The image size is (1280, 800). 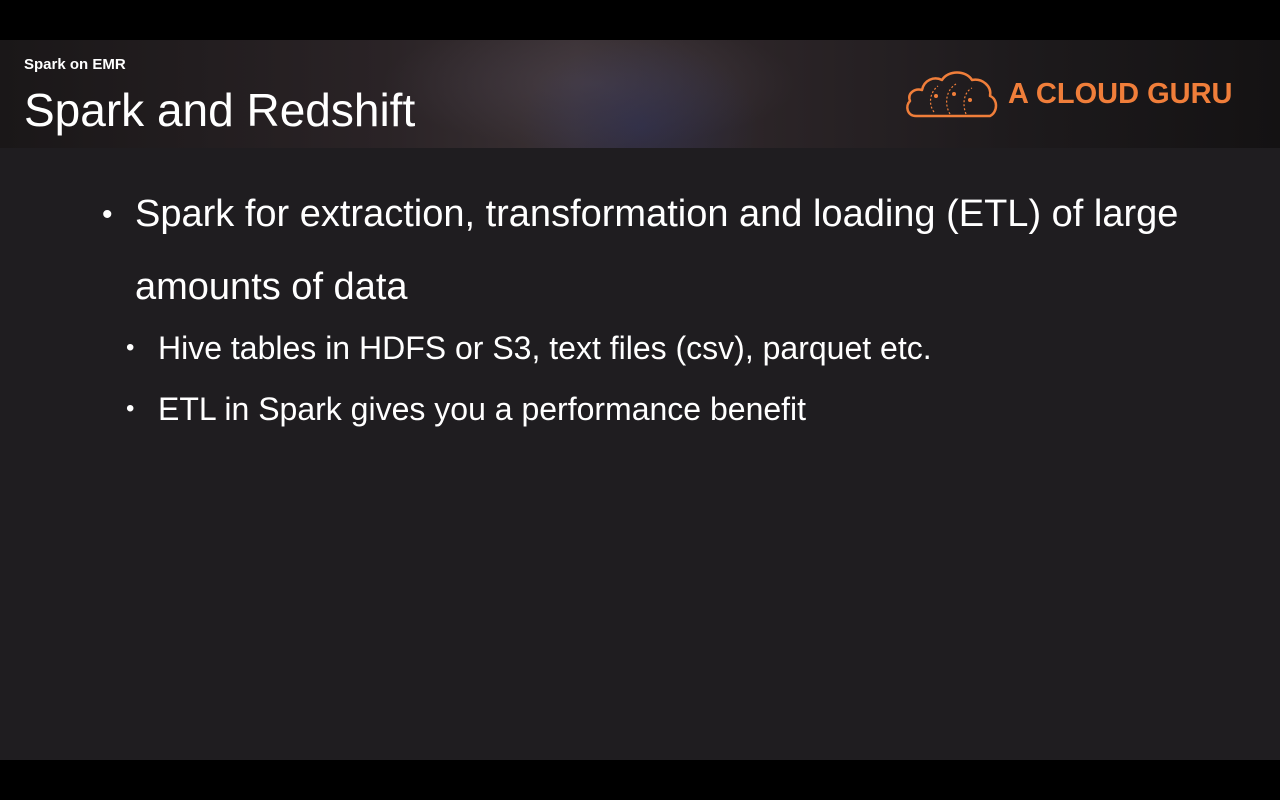 I want to click on letterbox-top, so click(x=640, y=20).